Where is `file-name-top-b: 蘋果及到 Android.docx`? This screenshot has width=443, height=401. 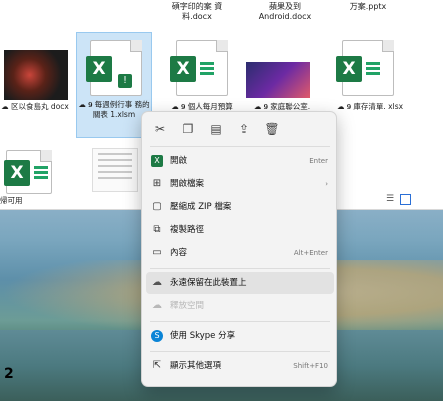 file-name-top-b: 蘋果及到 Android.docx is located at coordinates (285, 12).